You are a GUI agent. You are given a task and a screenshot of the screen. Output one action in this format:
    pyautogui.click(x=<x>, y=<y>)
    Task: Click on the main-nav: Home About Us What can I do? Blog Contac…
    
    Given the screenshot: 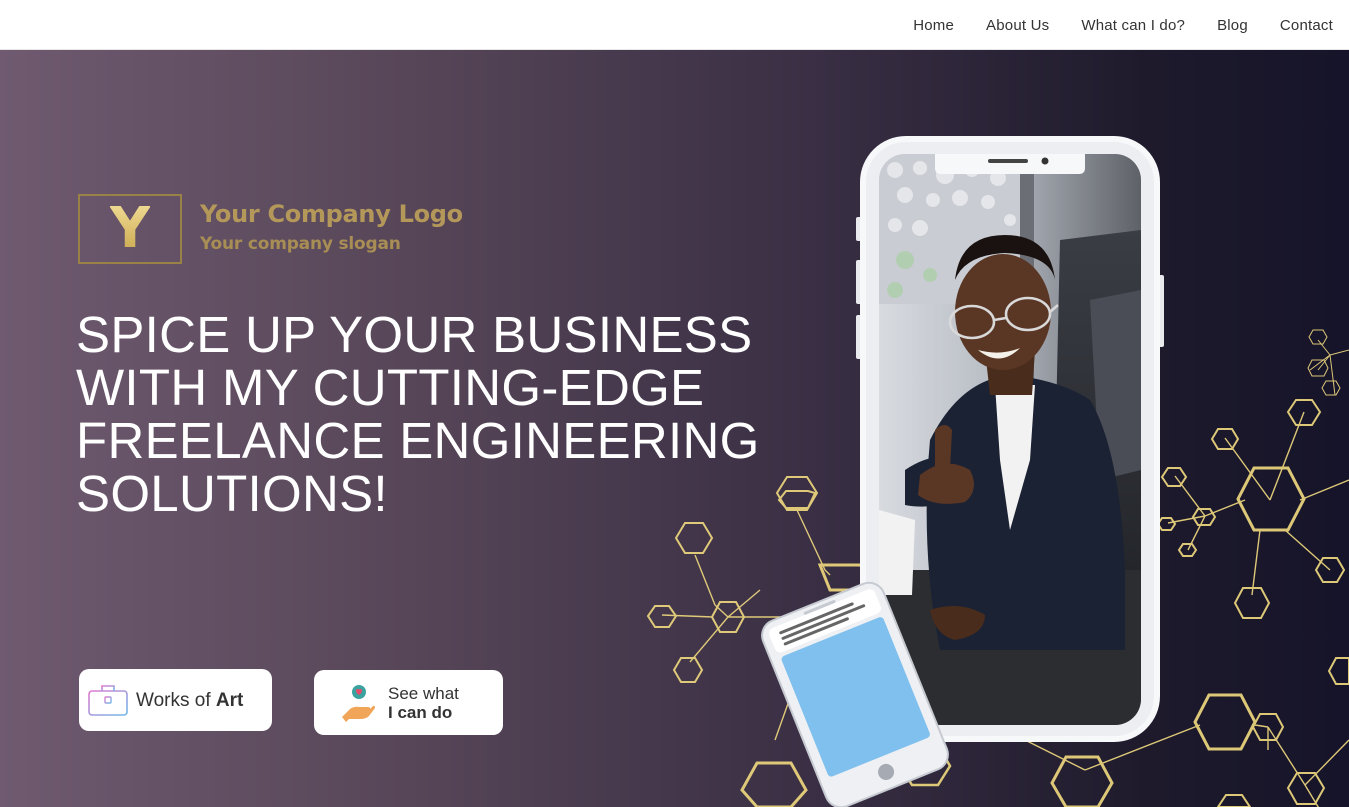 What is the action you would take?
    pyautogui.click(x=1123, y=25)
    